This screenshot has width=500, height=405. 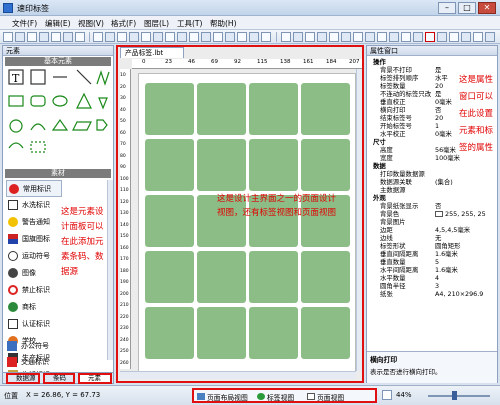 I want to click on document-tab: 产品标签.lbt, so click(x=152, y=52).